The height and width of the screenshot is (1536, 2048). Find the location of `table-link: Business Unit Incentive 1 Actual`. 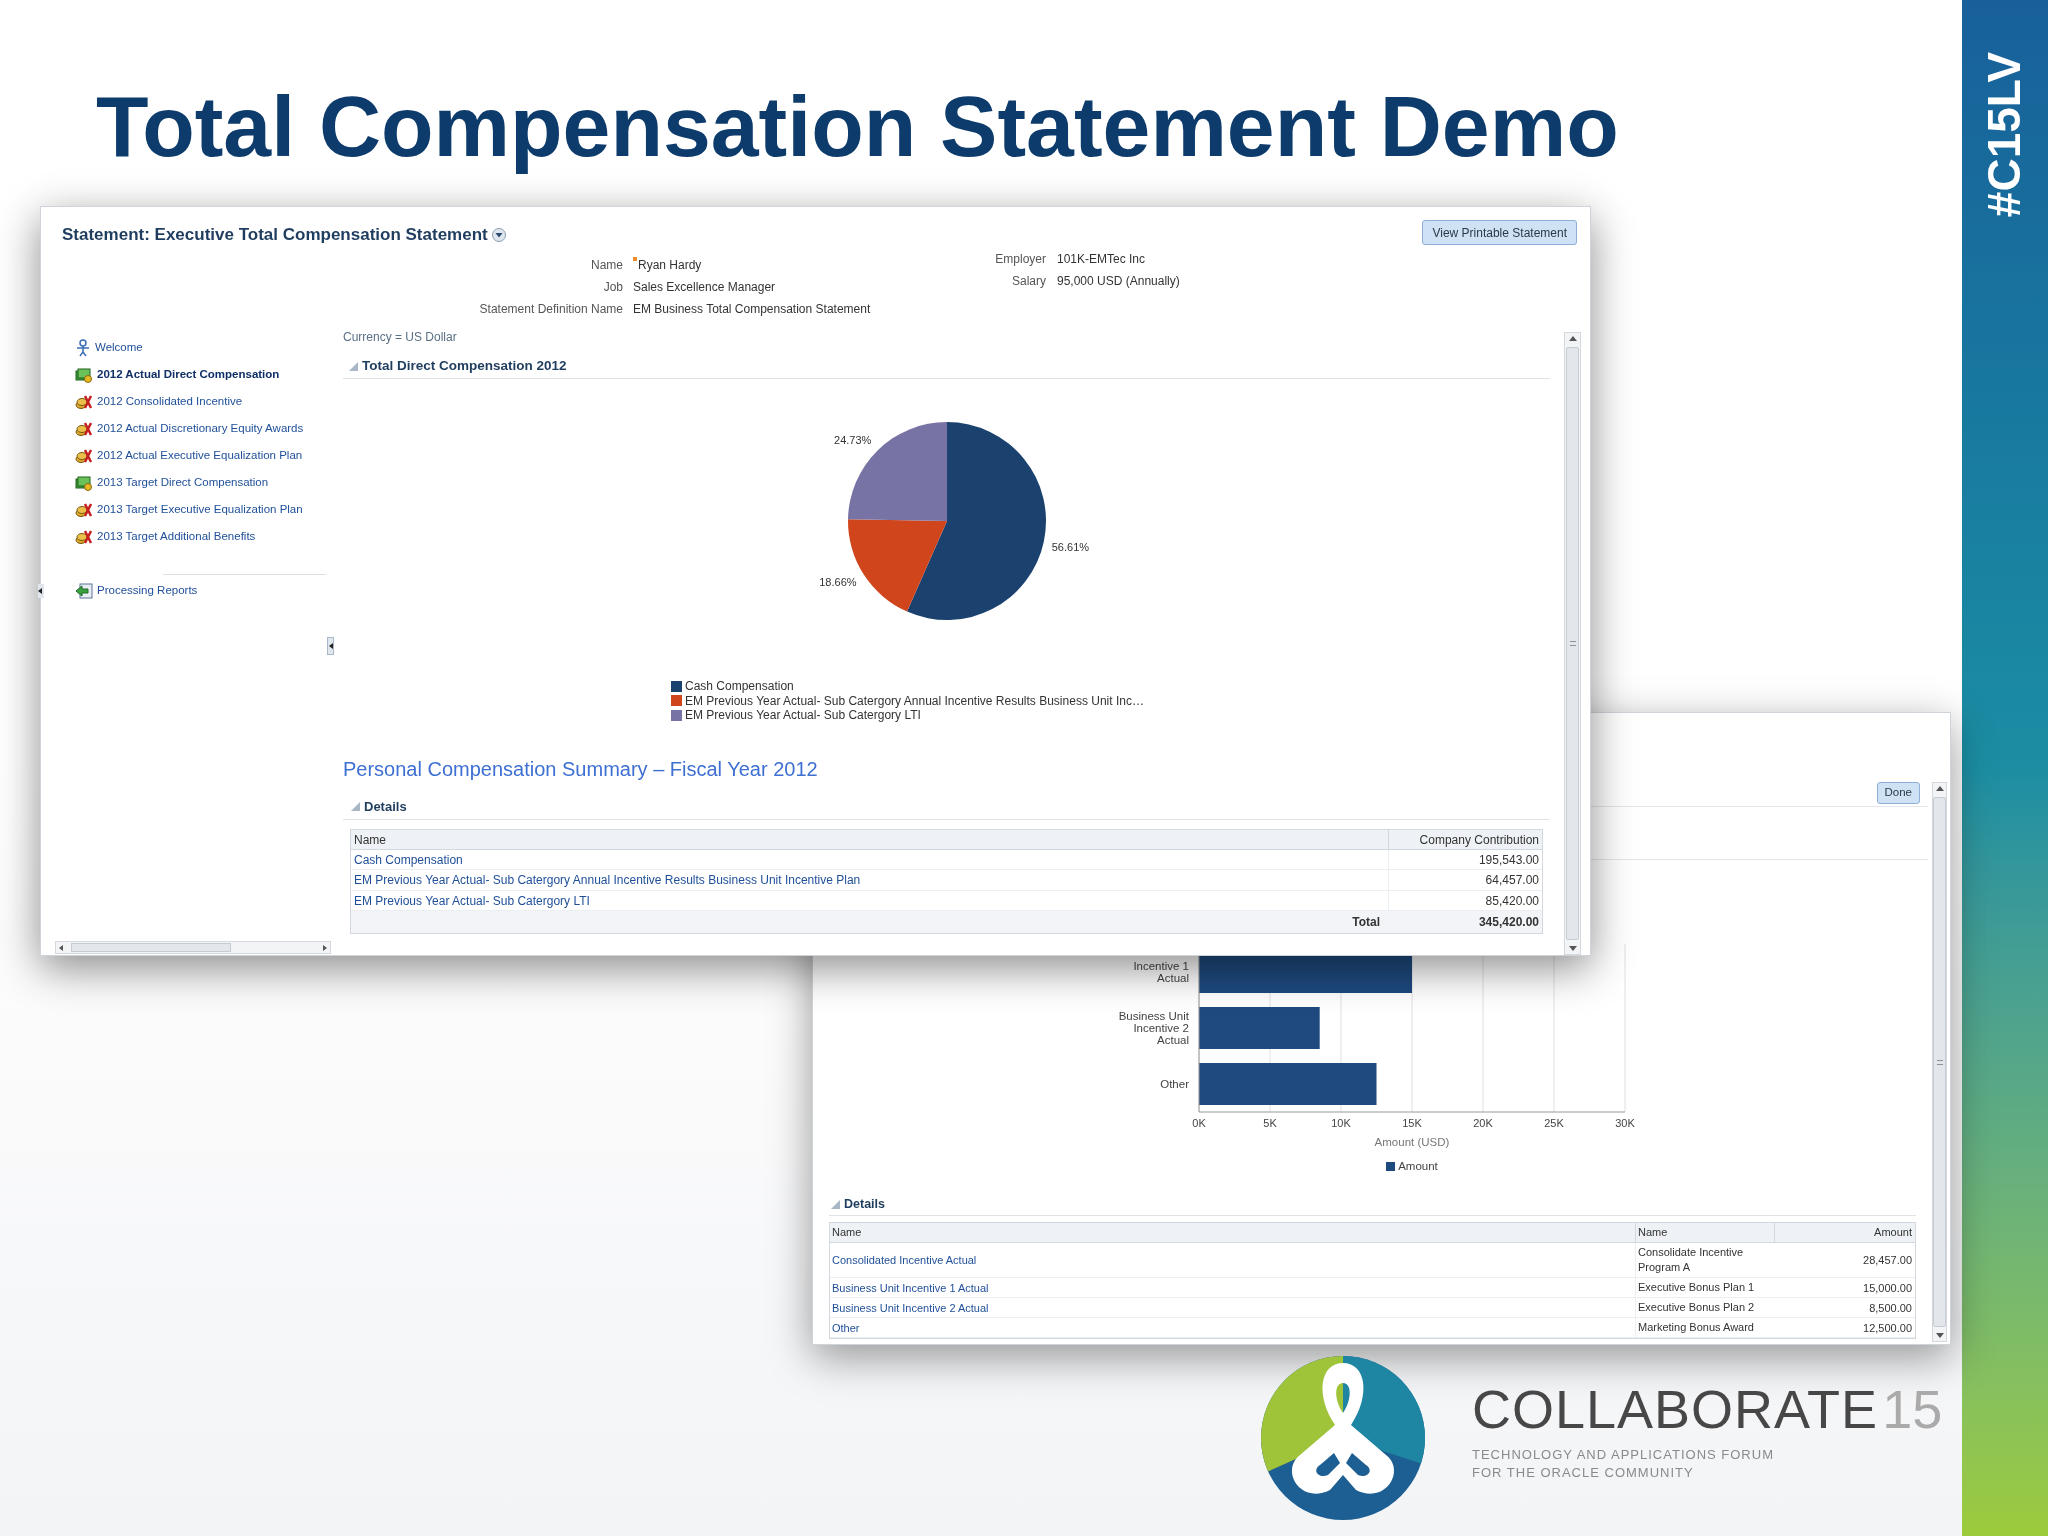

table-link: Business Unit Incentive 1 Actual is located at coordinates (1232, 1287).